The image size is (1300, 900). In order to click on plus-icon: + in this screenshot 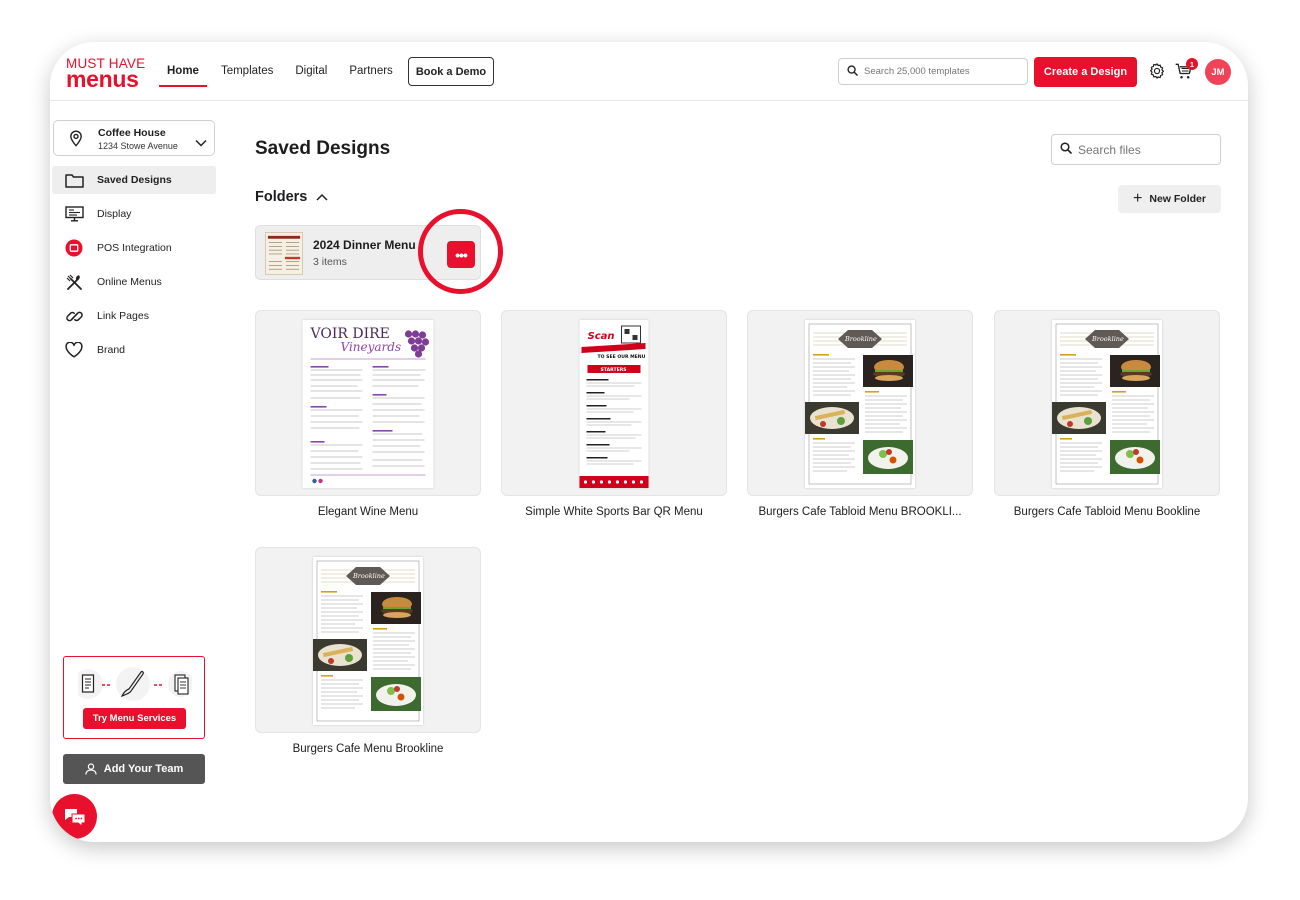, I will do `click(1138, 198)`.